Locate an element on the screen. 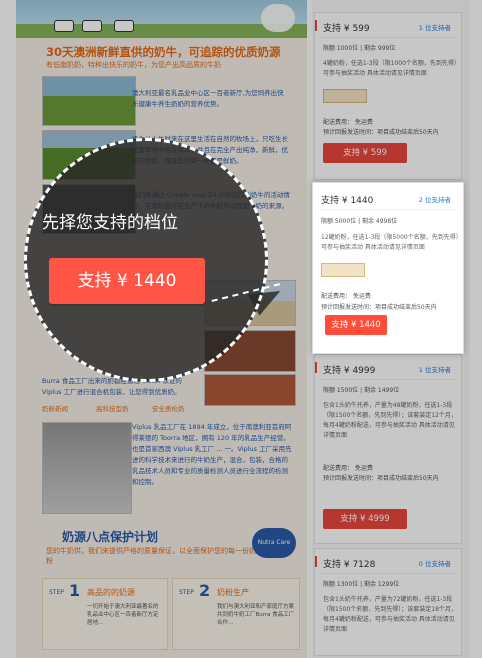  reward-send-time: 预计回报发送时间：项目成功结束后50天内 is located at coordinates (379, 307).